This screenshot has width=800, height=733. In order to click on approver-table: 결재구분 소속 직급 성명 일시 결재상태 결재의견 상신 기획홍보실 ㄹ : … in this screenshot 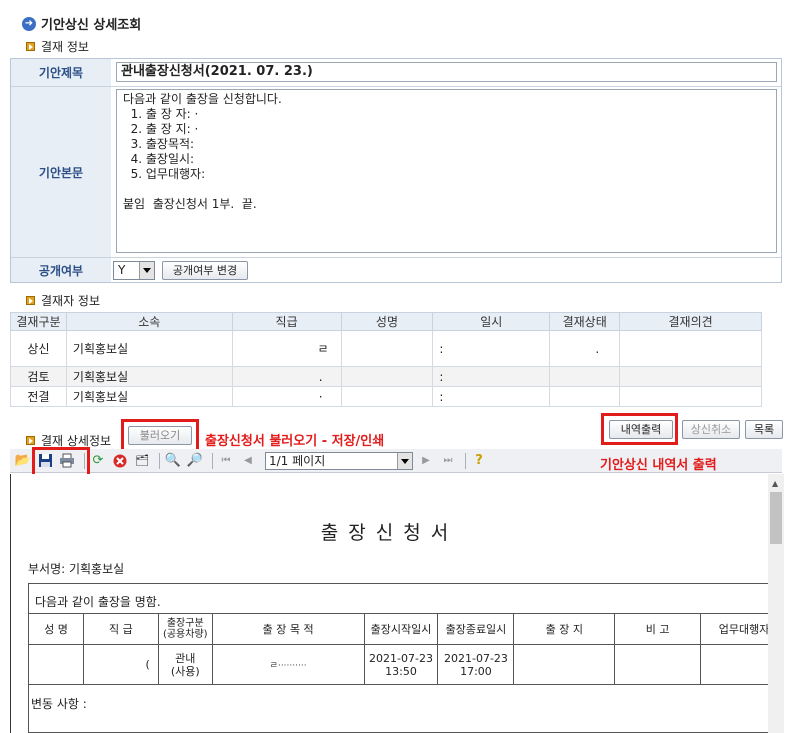, I will do `click(386, 359)`.